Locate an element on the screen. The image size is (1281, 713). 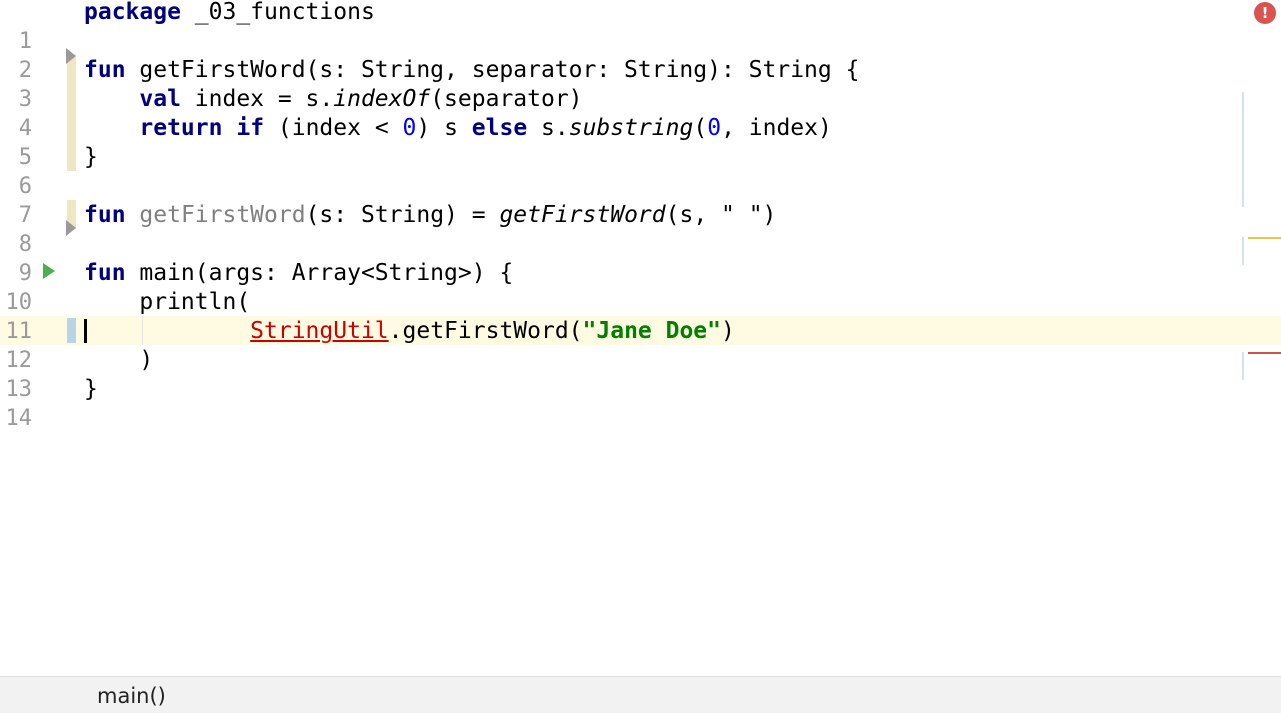
error-icon: ! is located at coordinates (1265, 13).